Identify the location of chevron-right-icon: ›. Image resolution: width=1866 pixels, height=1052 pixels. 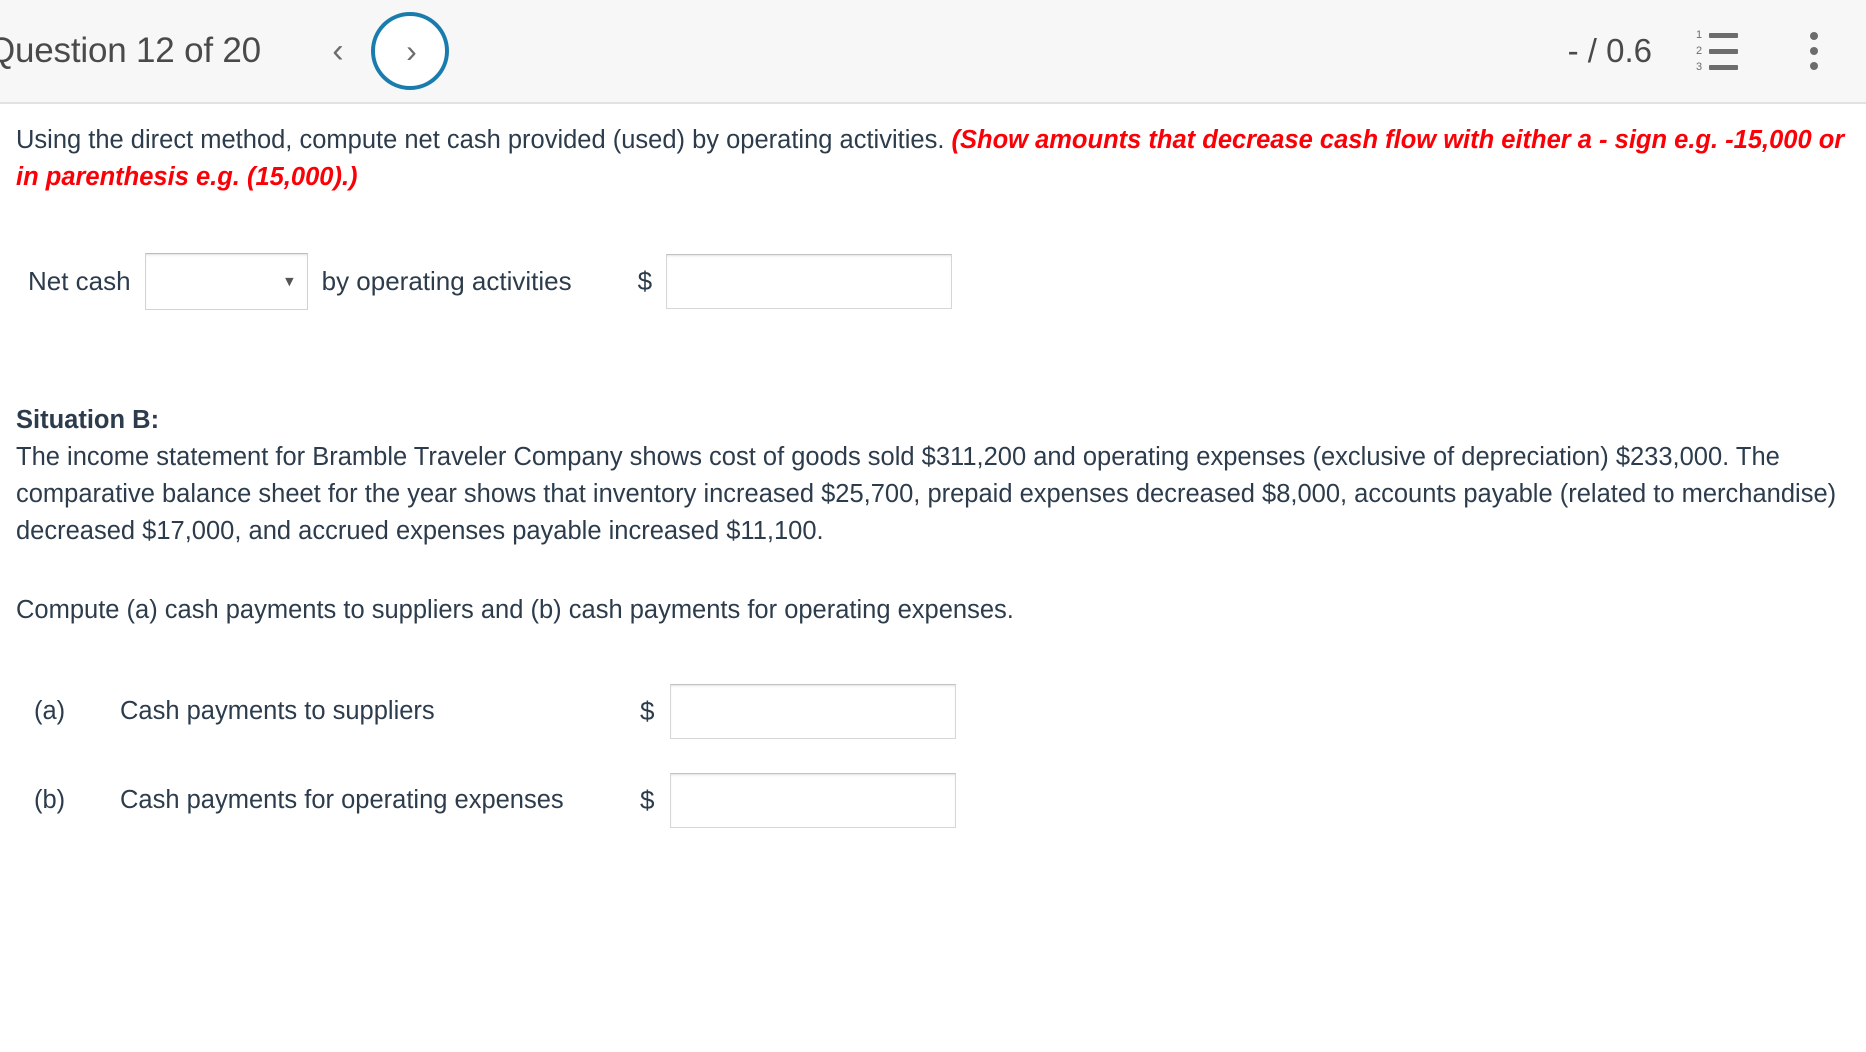
(411, 51).